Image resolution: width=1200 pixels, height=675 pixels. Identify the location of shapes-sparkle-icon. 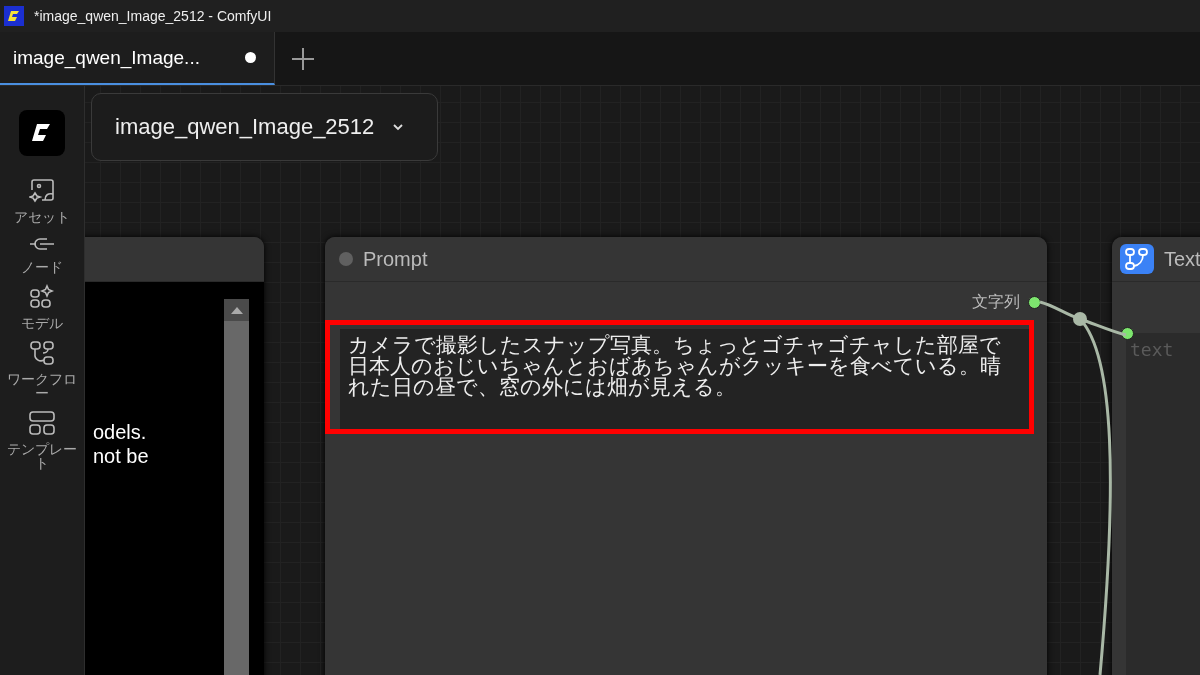
(42, 297).